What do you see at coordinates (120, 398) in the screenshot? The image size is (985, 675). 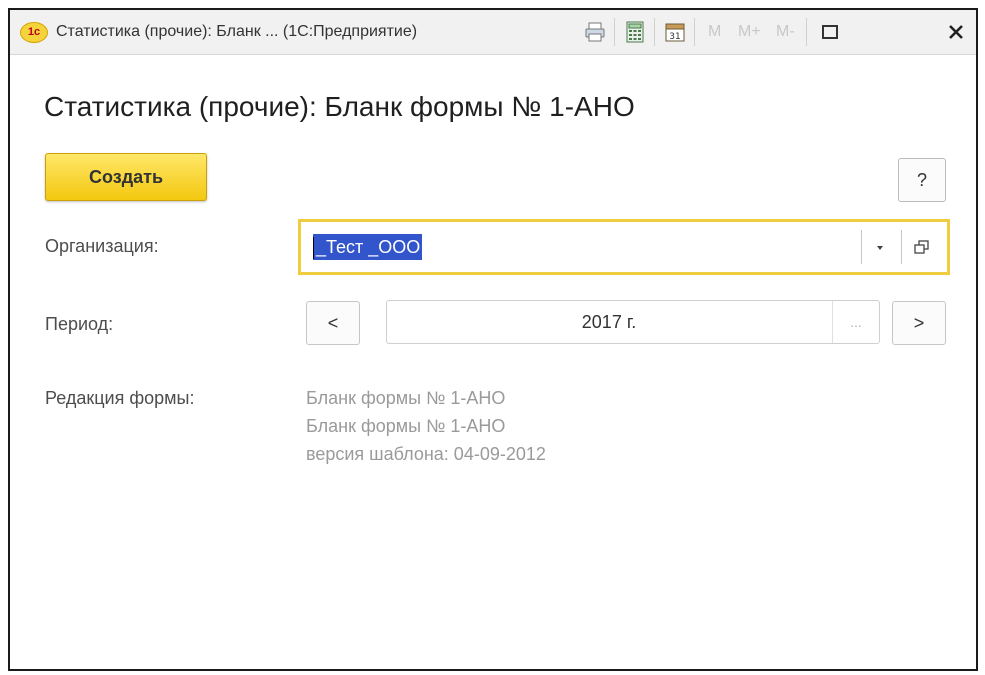 I see `edition-label: Редакция формы:` at bounding box center [120, 398].